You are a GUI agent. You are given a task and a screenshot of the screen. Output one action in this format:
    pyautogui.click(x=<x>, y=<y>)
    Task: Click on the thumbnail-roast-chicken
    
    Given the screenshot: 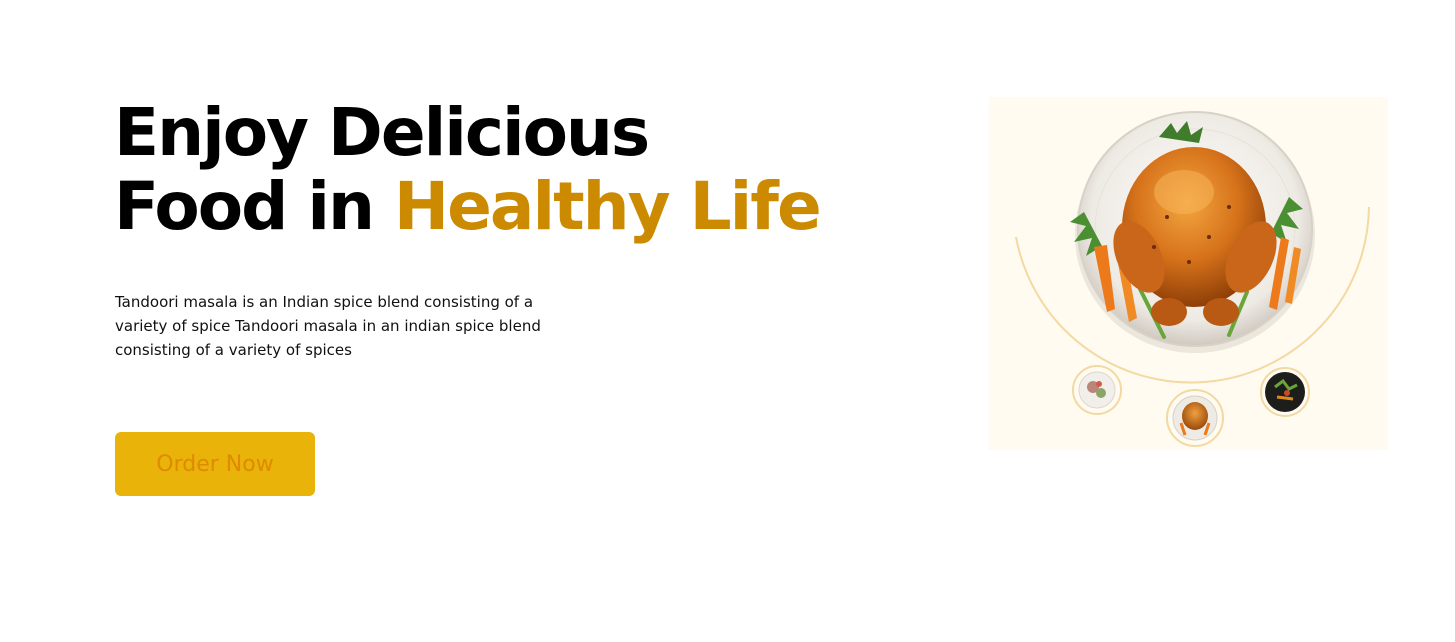 What is the action you would take?
    pyautogui.click(x=1195, y=418)
    